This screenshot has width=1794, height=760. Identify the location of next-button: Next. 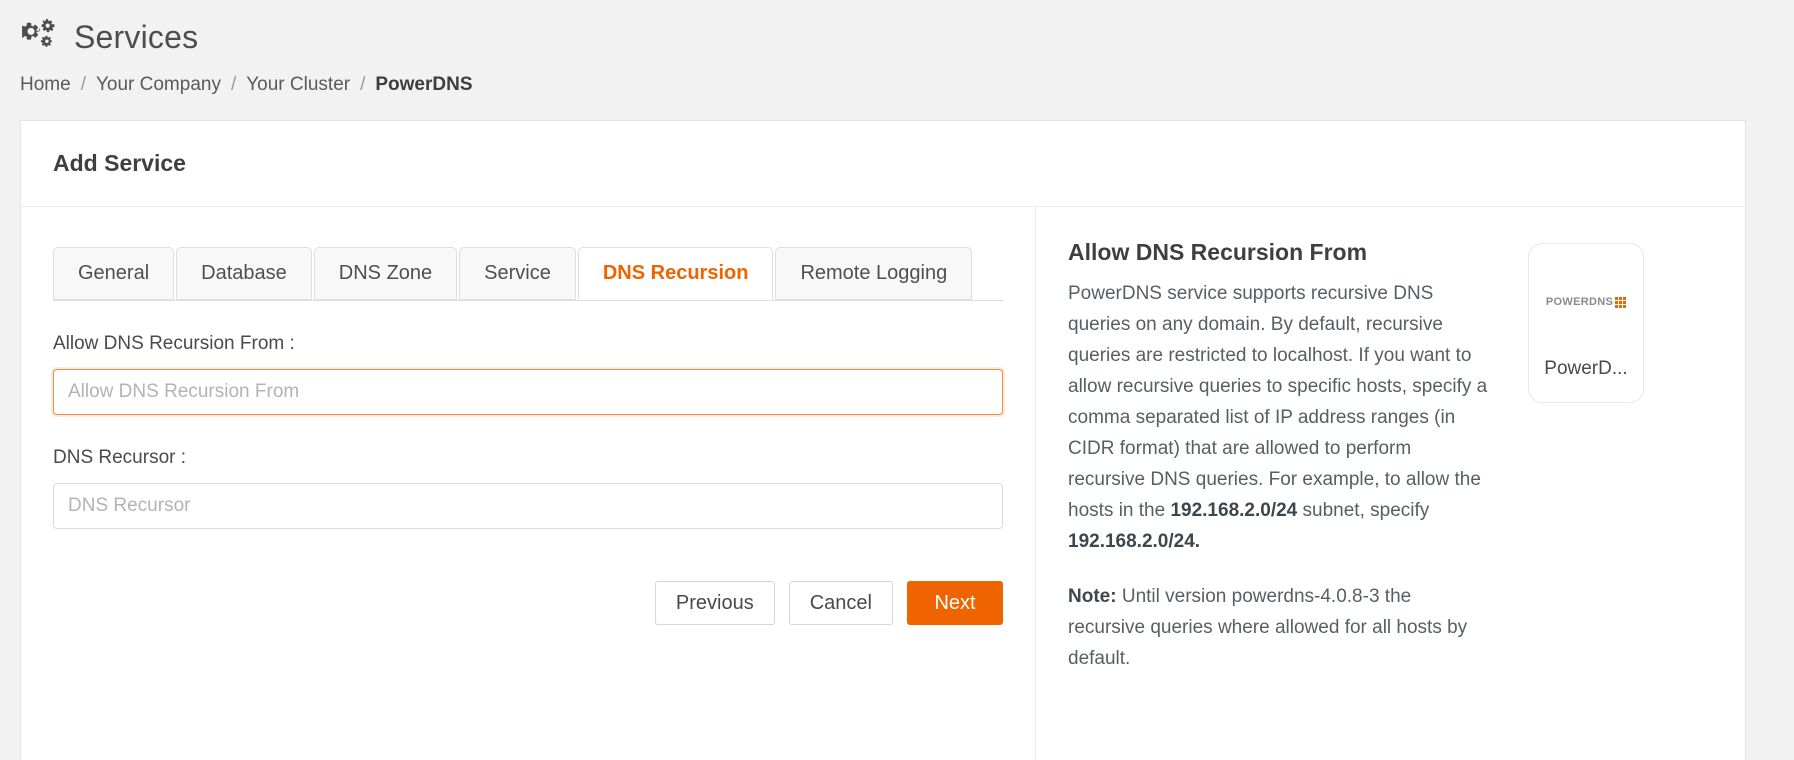
(955, 603).